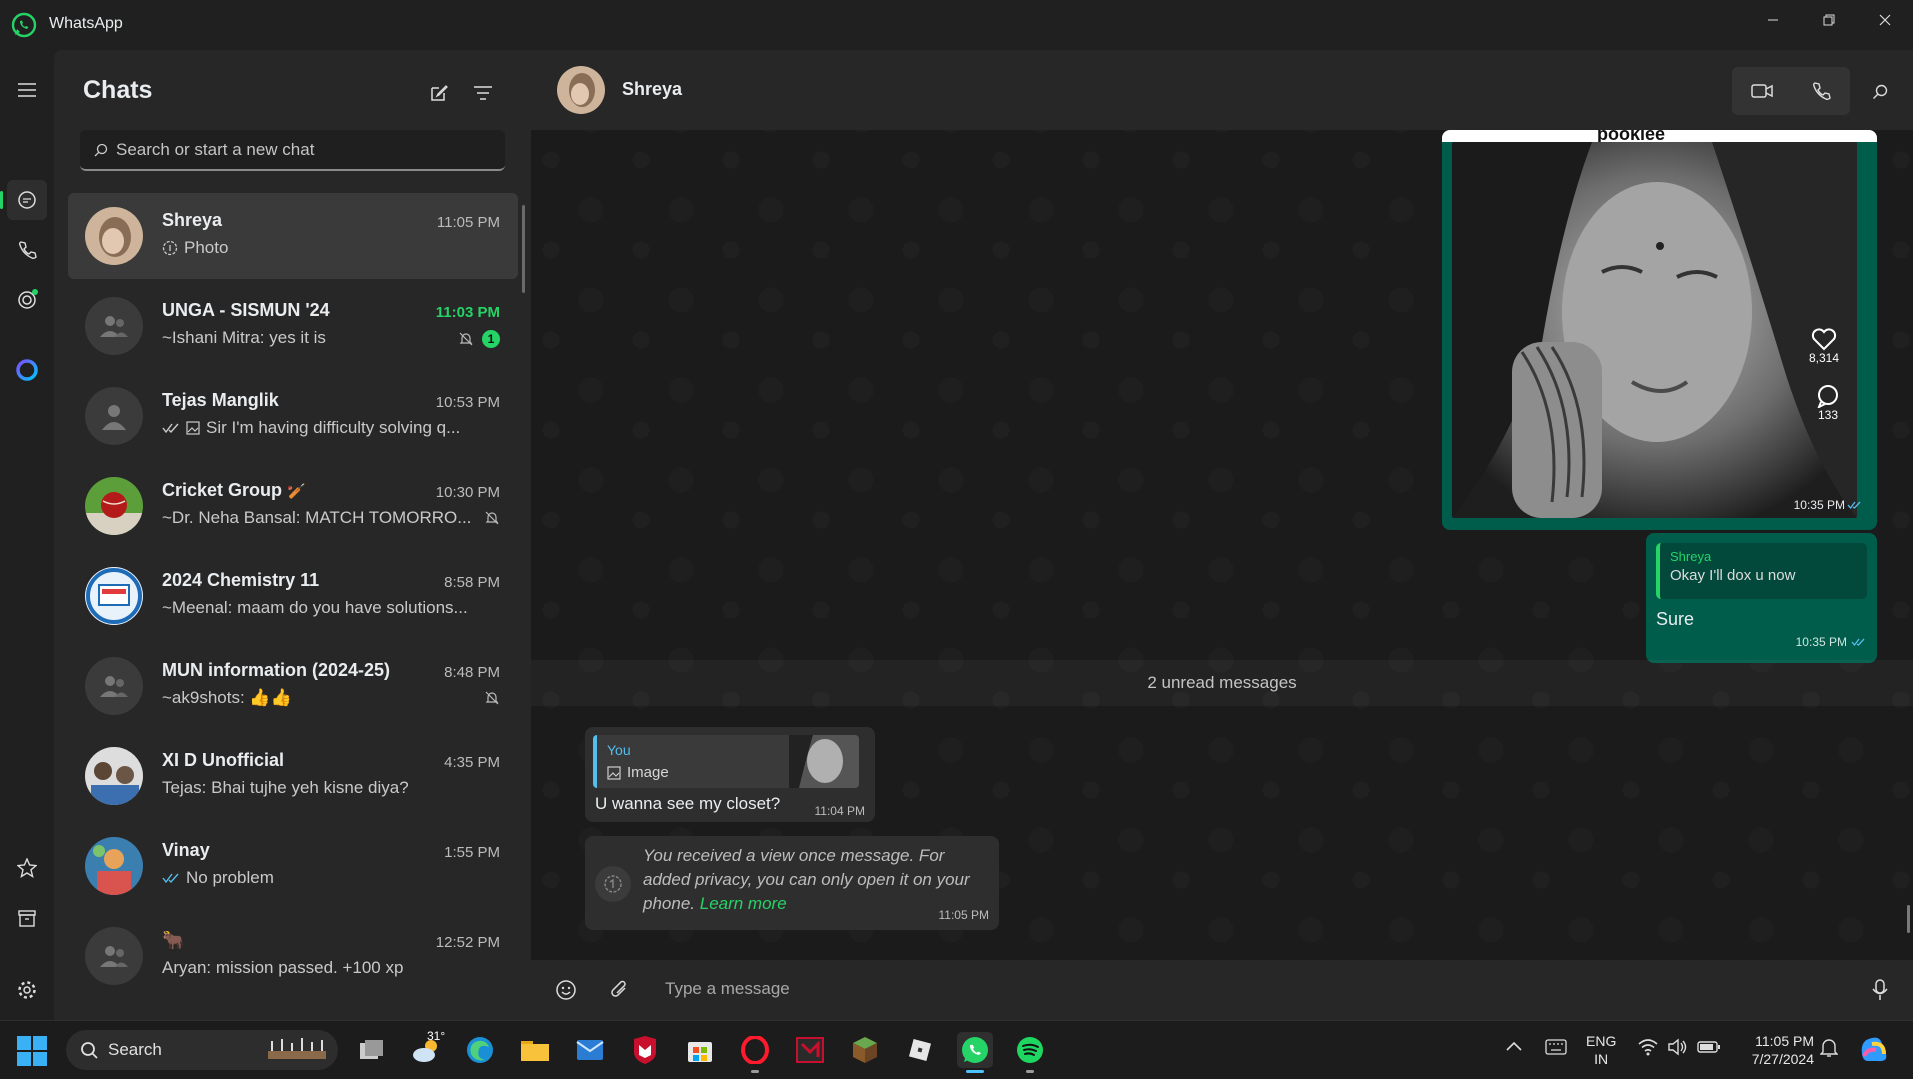  What do you see at coordinates (322, 878) in the screenshot?
I see `chat-preview: No problem` at bounding box center [322, 878].